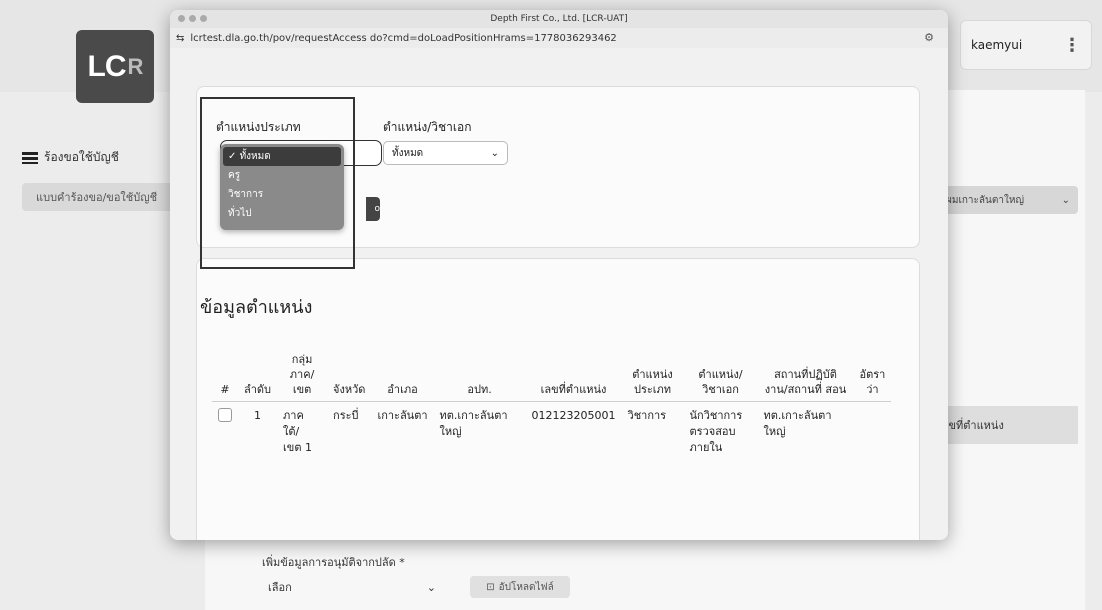 This screenshot has height=610, width=1102. Describe the element at coordinates (929, 37) in the screenshot. I see `extension-icon: ⚙` at that location.